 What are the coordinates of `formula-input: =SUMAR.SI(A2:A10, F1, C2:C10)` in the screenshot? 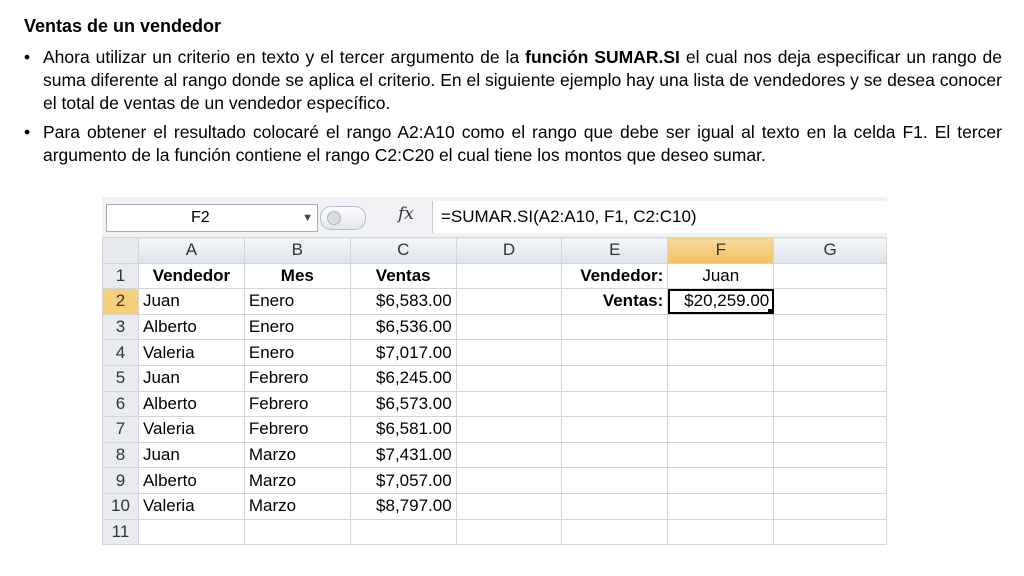 It's located at (659, 217).